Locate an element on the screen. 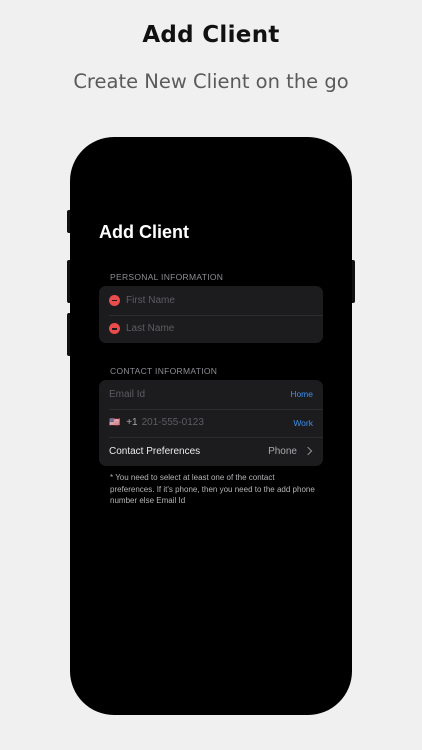 Image resolution: width=422 pixels, height=750 pixels. country-code: +1 is located at coordinates (131, 422).